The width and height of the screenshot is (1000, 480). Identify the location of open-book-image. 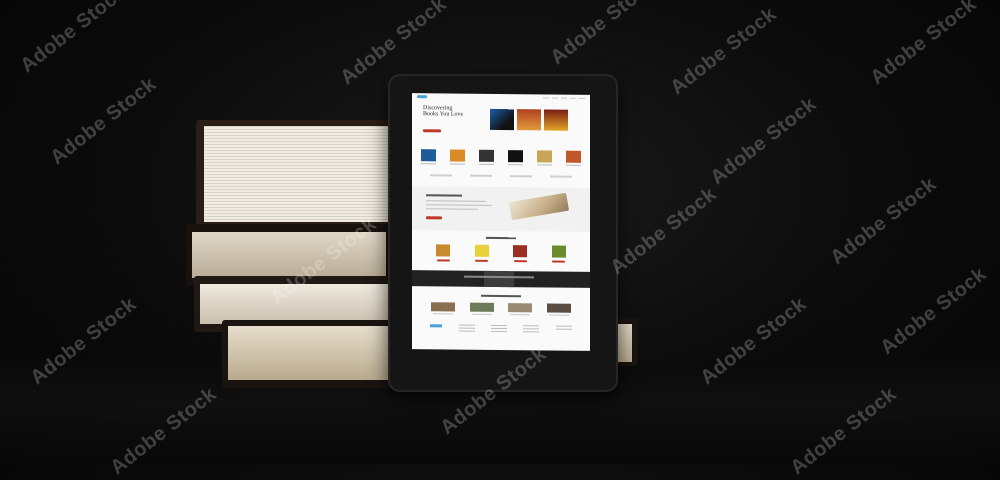
(539, 206).